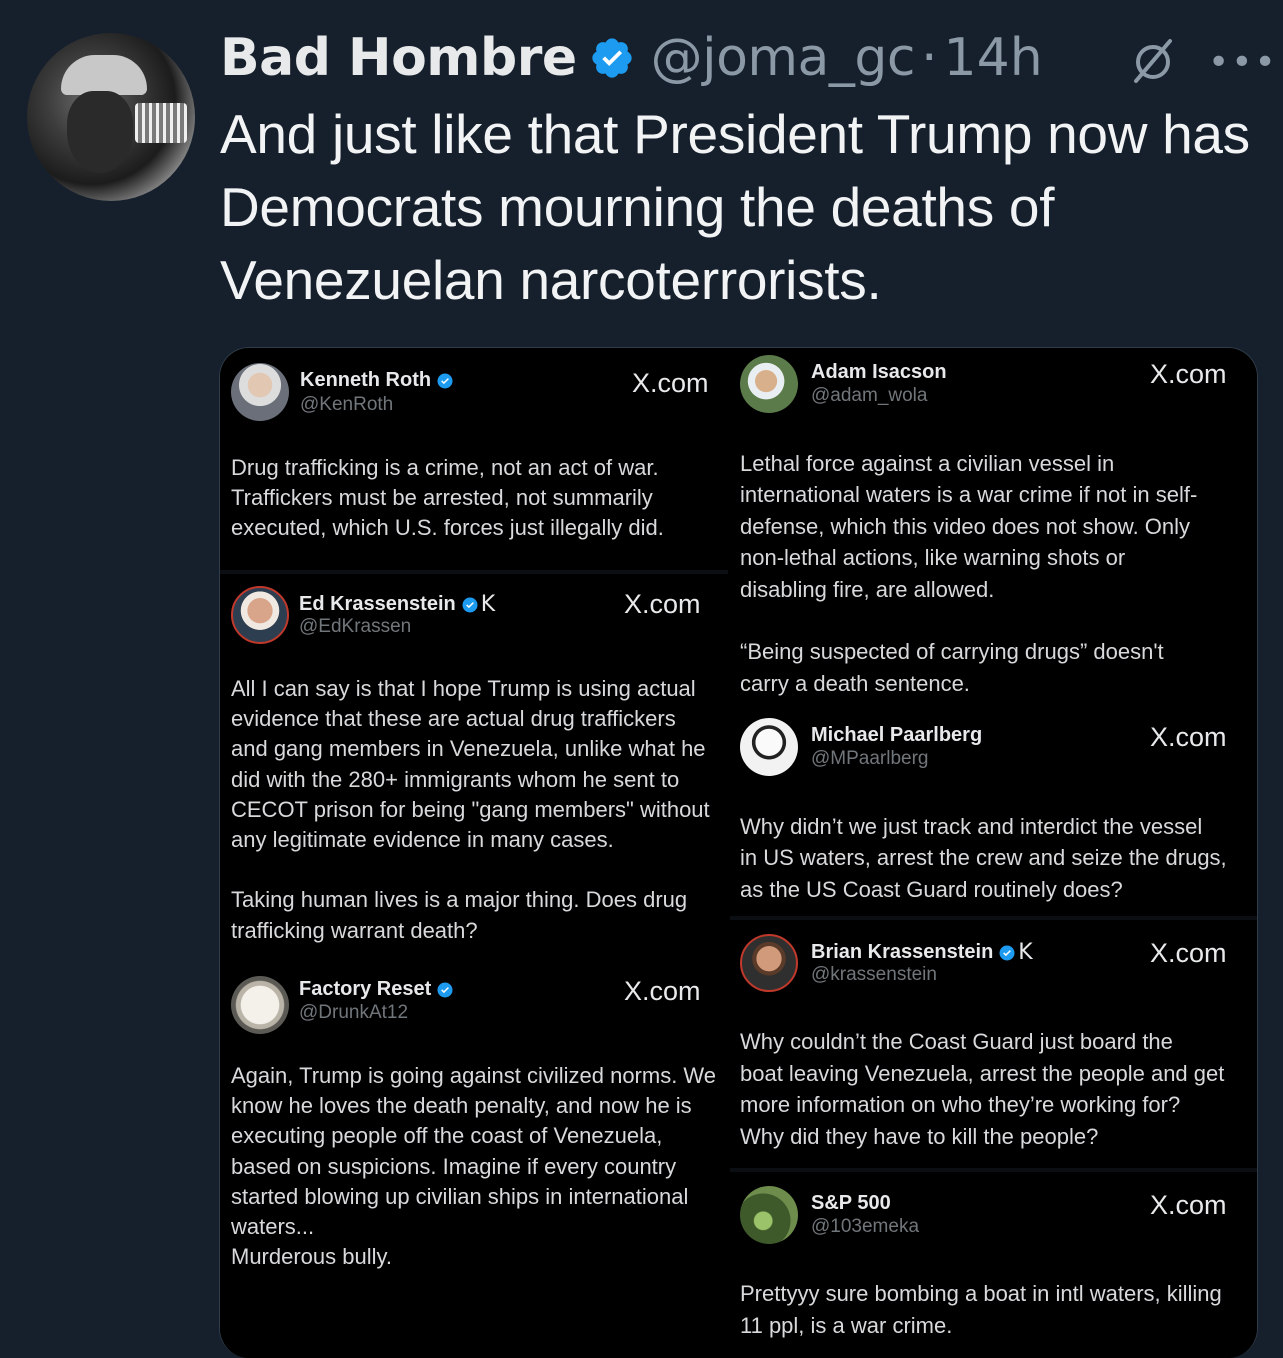 The image size is (1283, 1358). Describe the element at coordinates (354, 1012) in the screenshot. I see `post-author-handle: @DrunkAt12` at that location.